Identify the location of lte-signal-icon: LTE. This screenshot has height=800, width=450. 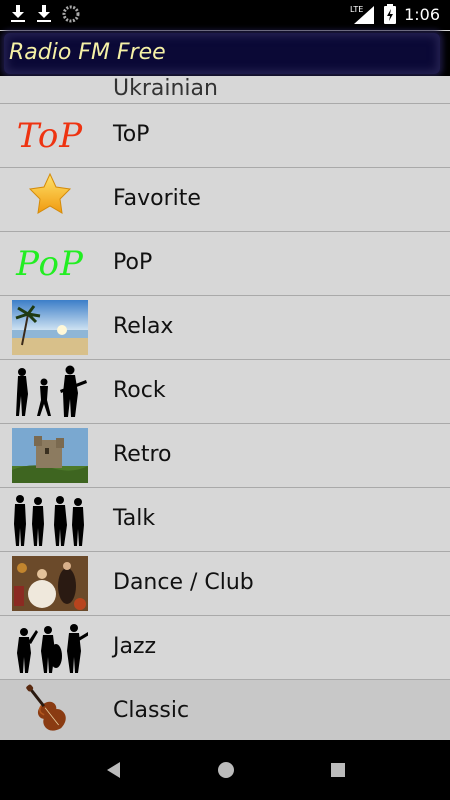
(363, 14).